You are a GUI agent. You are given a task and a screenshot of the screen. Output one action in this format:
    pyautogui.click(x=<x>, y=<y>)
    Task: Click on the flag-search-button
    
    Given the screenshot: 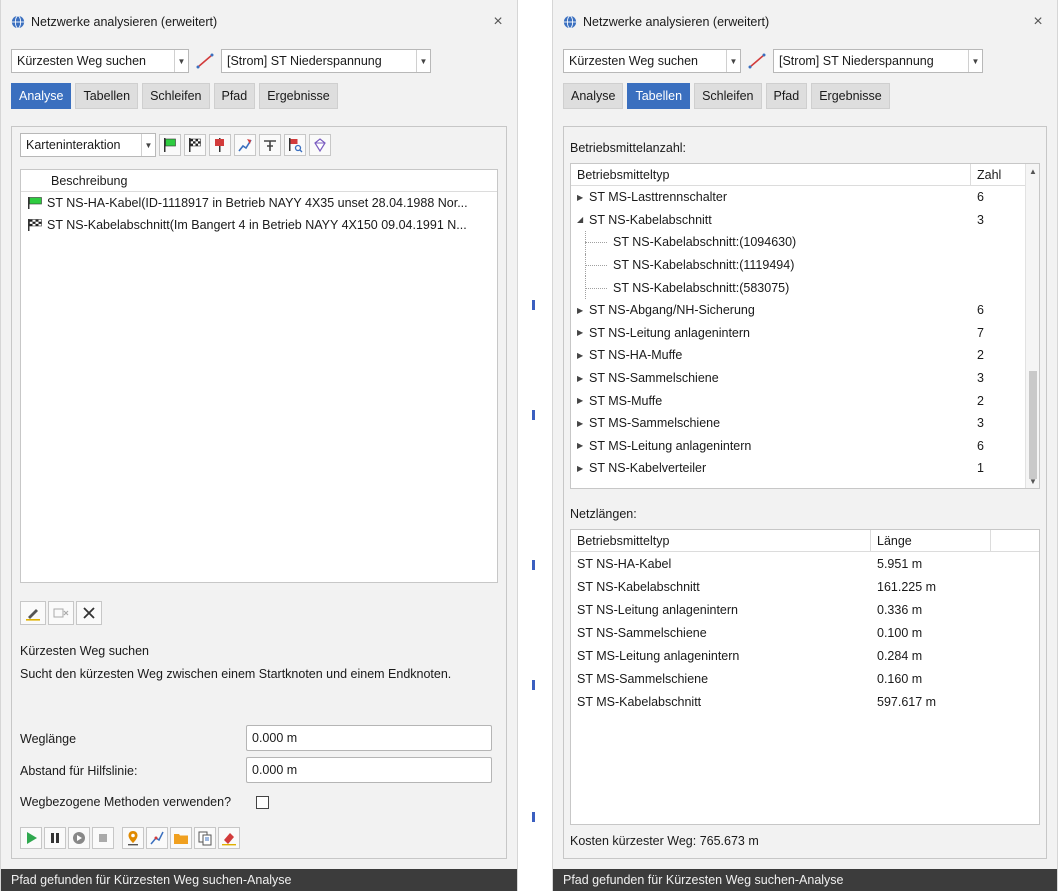 What is the action you would take?
    pyautogui.click(x=295, y=145)
    